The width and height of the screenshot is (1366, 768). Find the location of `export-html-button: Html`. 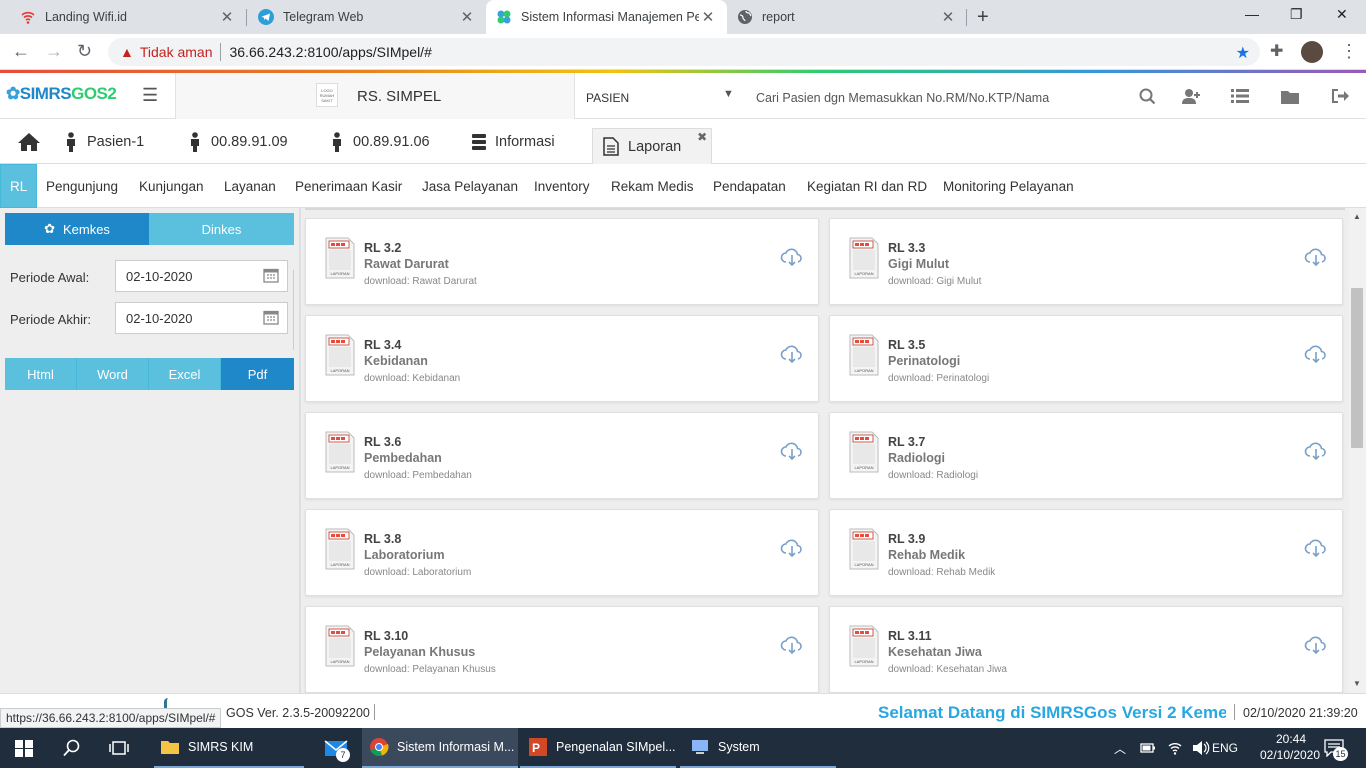

export-html-button: Html is located at coordinates (41, 374).